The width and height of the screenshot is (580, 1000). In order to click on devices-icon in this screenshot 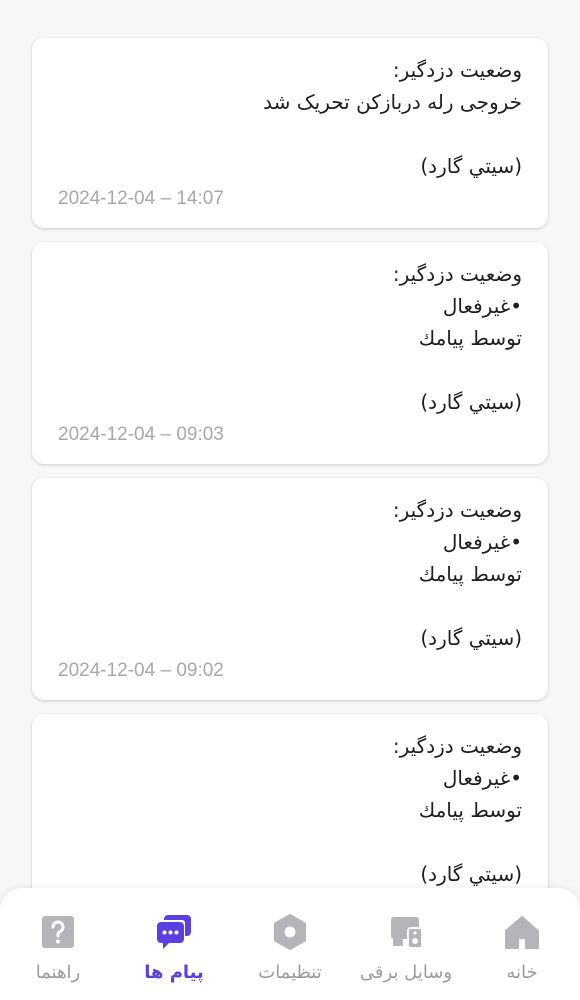, I will do `click(407, 933)`.